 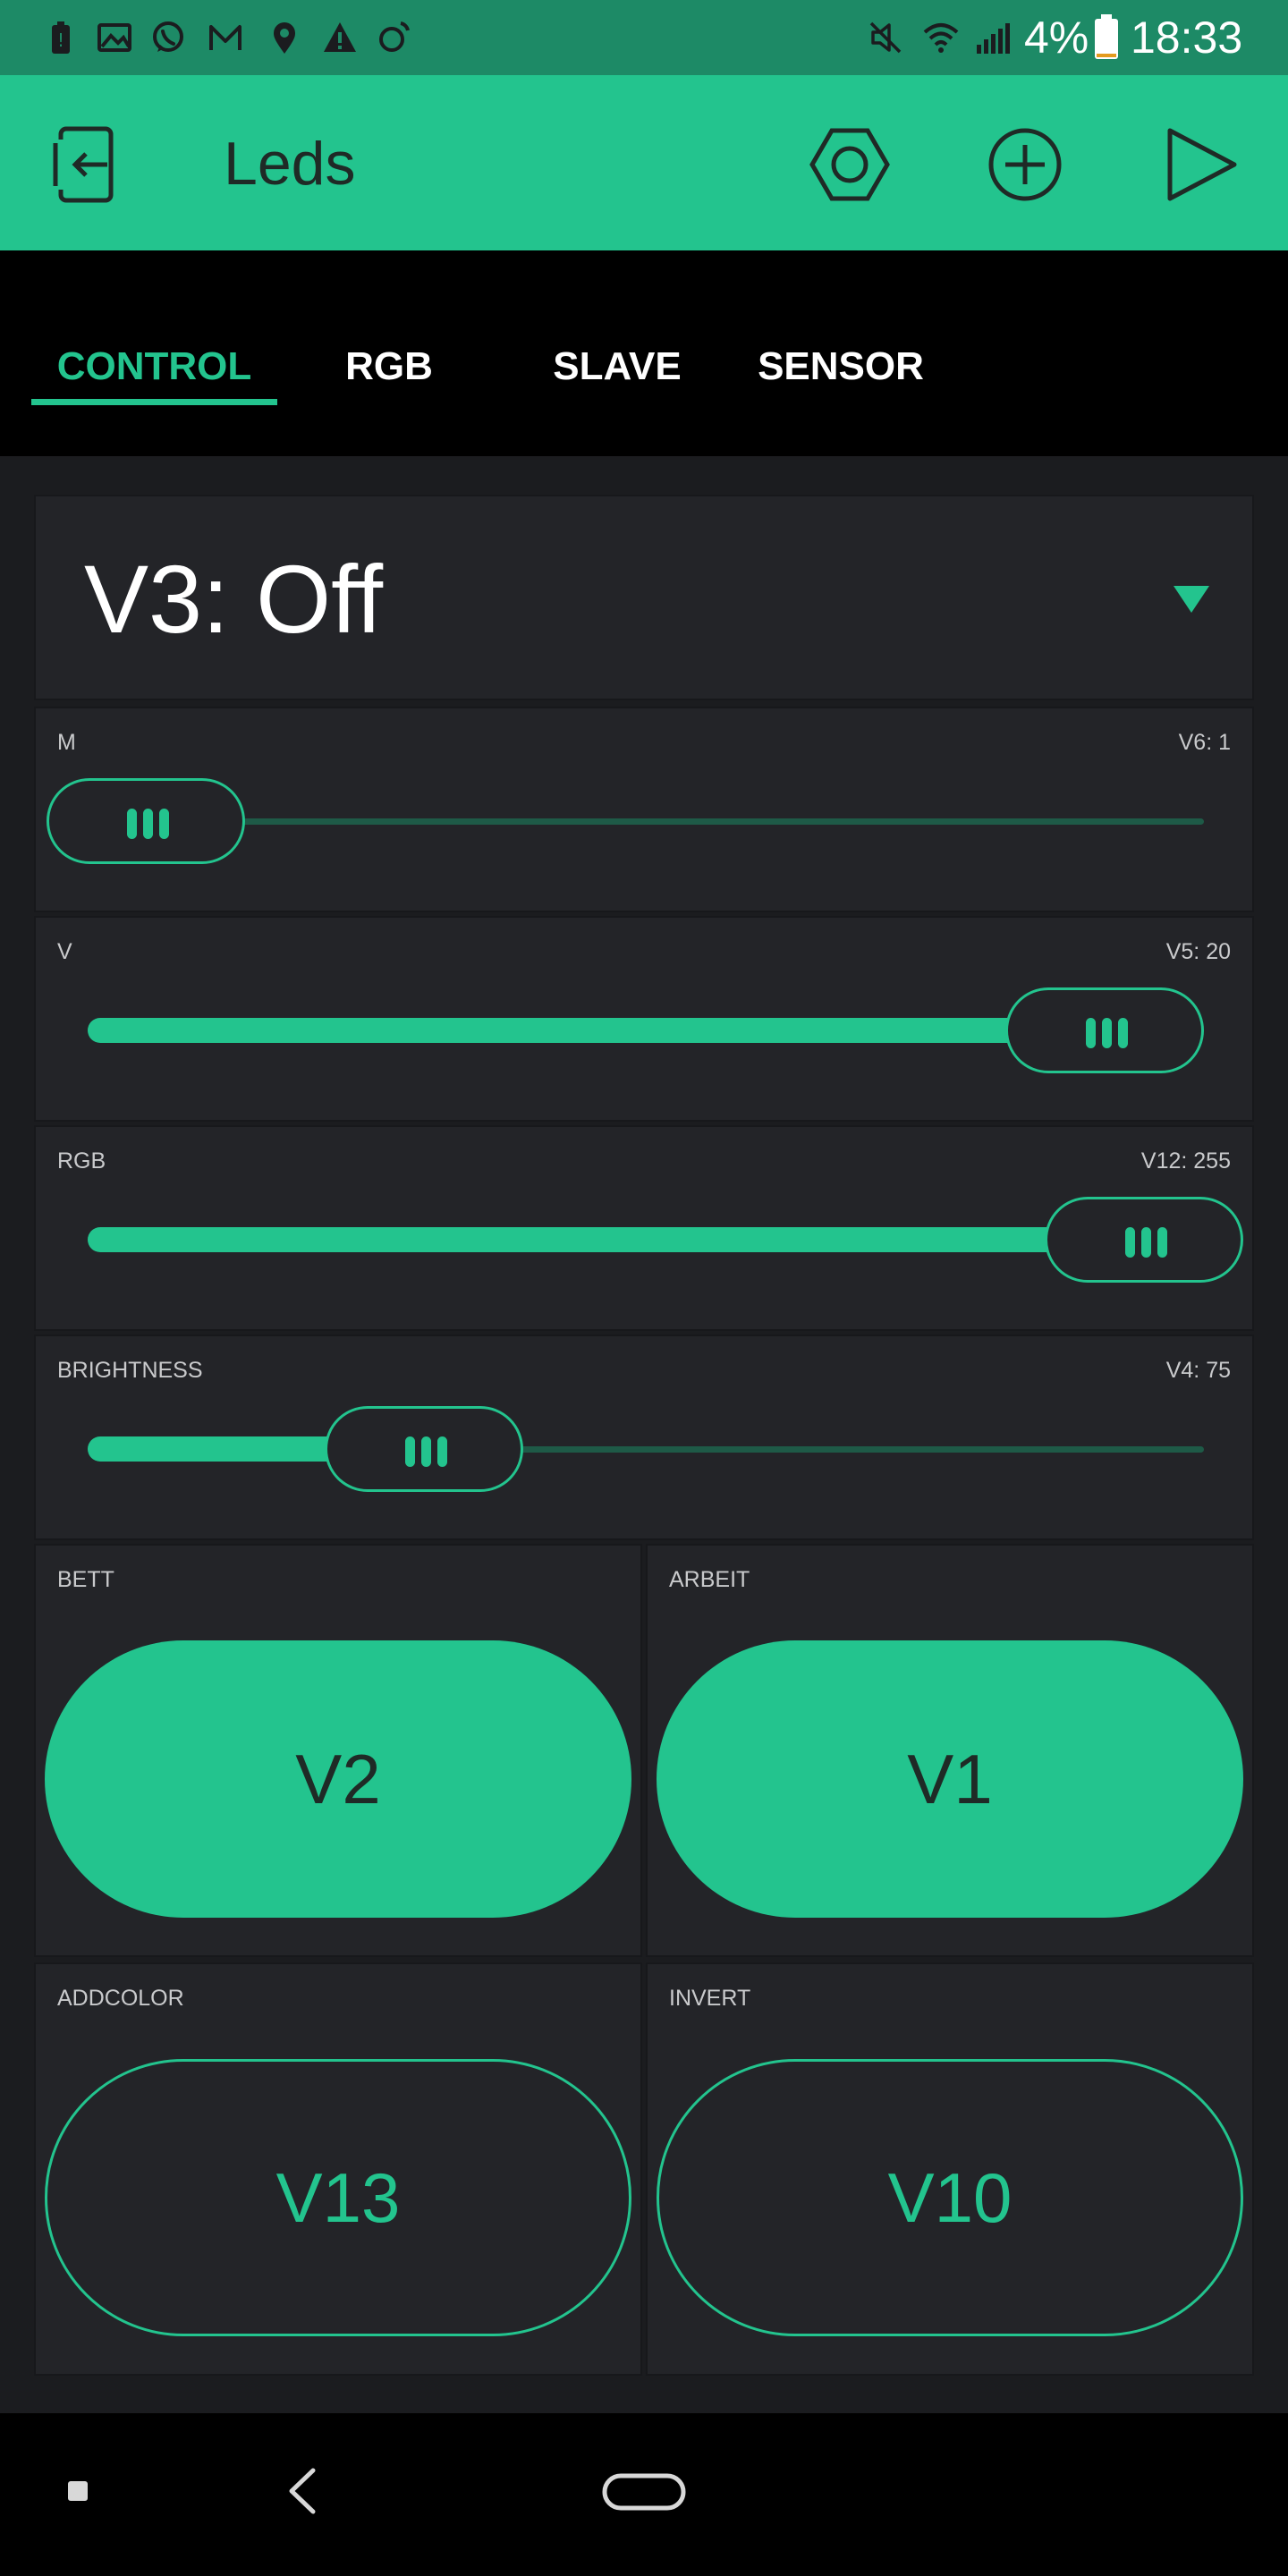 What do you see at coordinates (66, 742) in the screenshot?
I see `slider-label: M` at bounding box center [66, 742].